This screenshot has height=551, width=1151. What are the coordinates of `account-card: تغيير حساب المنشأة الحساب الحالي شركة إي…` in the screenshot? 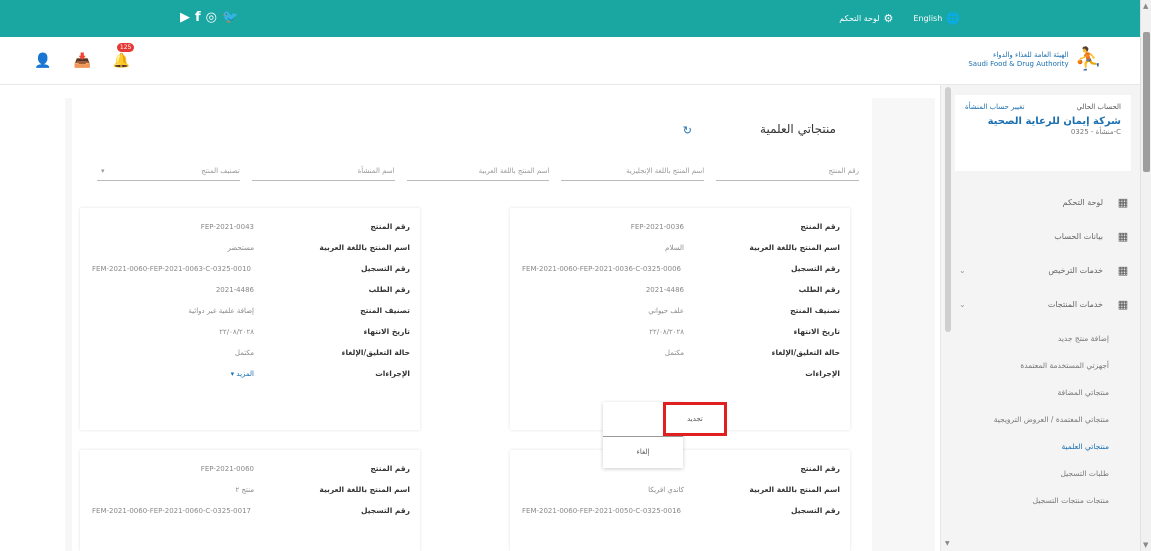 It's located at (1043, 133).